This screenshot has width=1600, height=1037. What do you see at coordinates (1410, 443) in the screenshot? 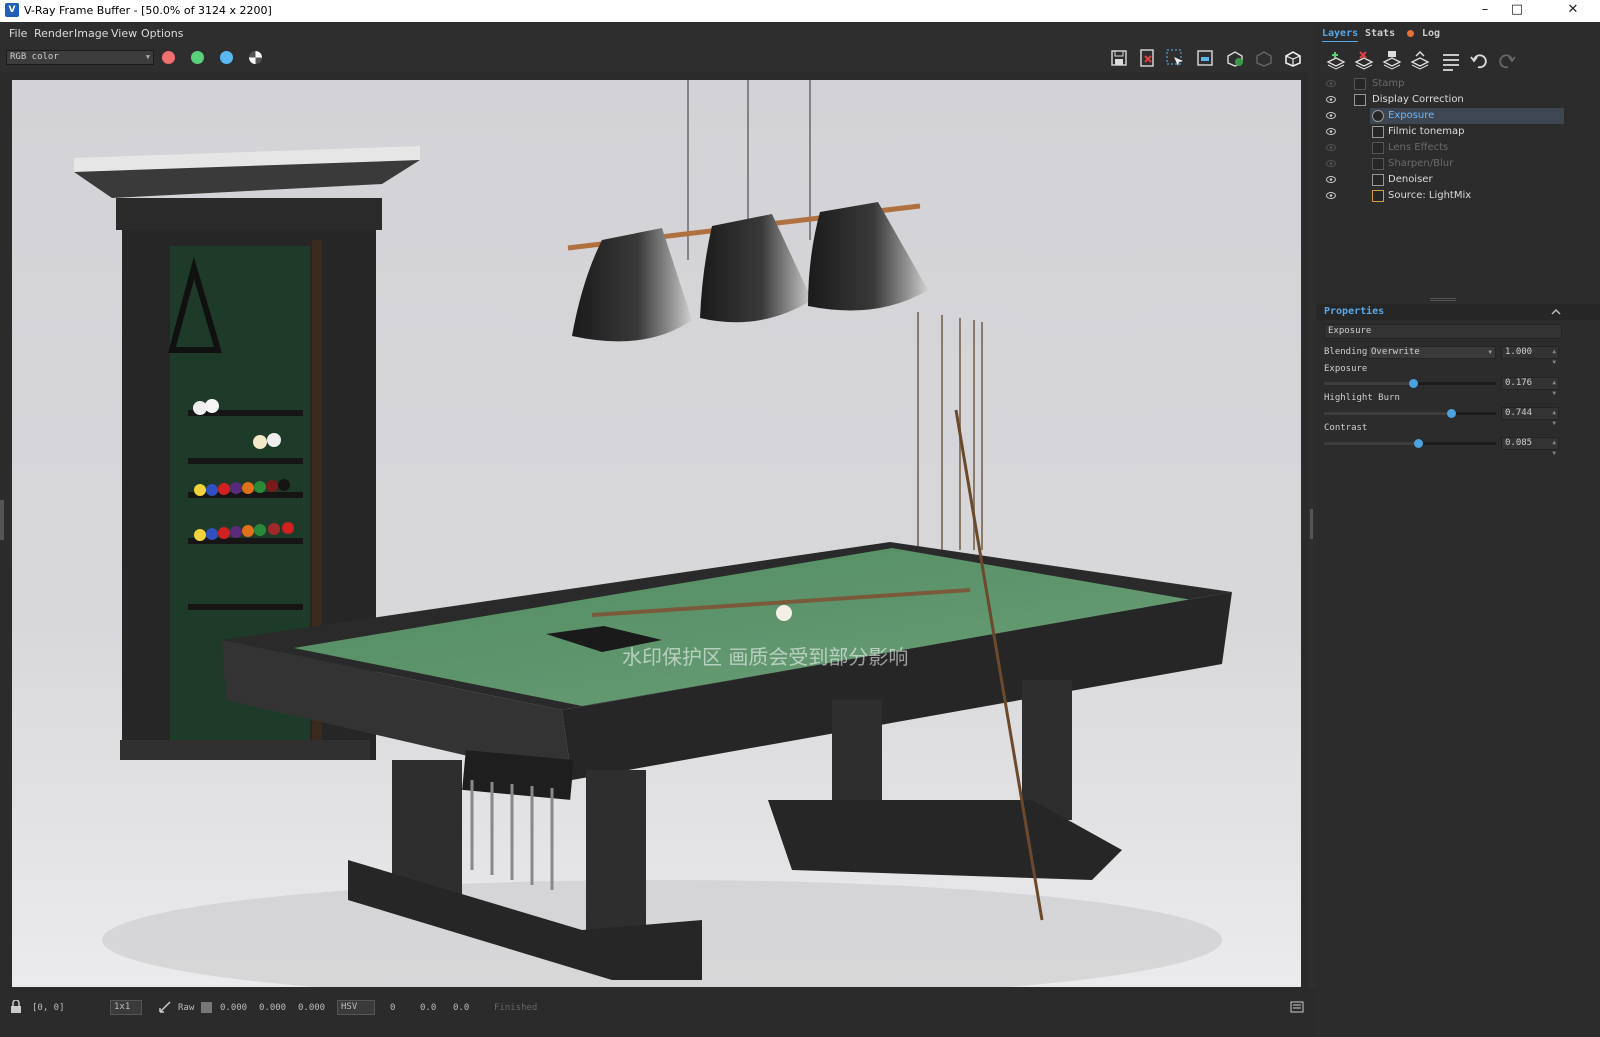
I see `contrast-slider` at bounding box center [1410, 443].